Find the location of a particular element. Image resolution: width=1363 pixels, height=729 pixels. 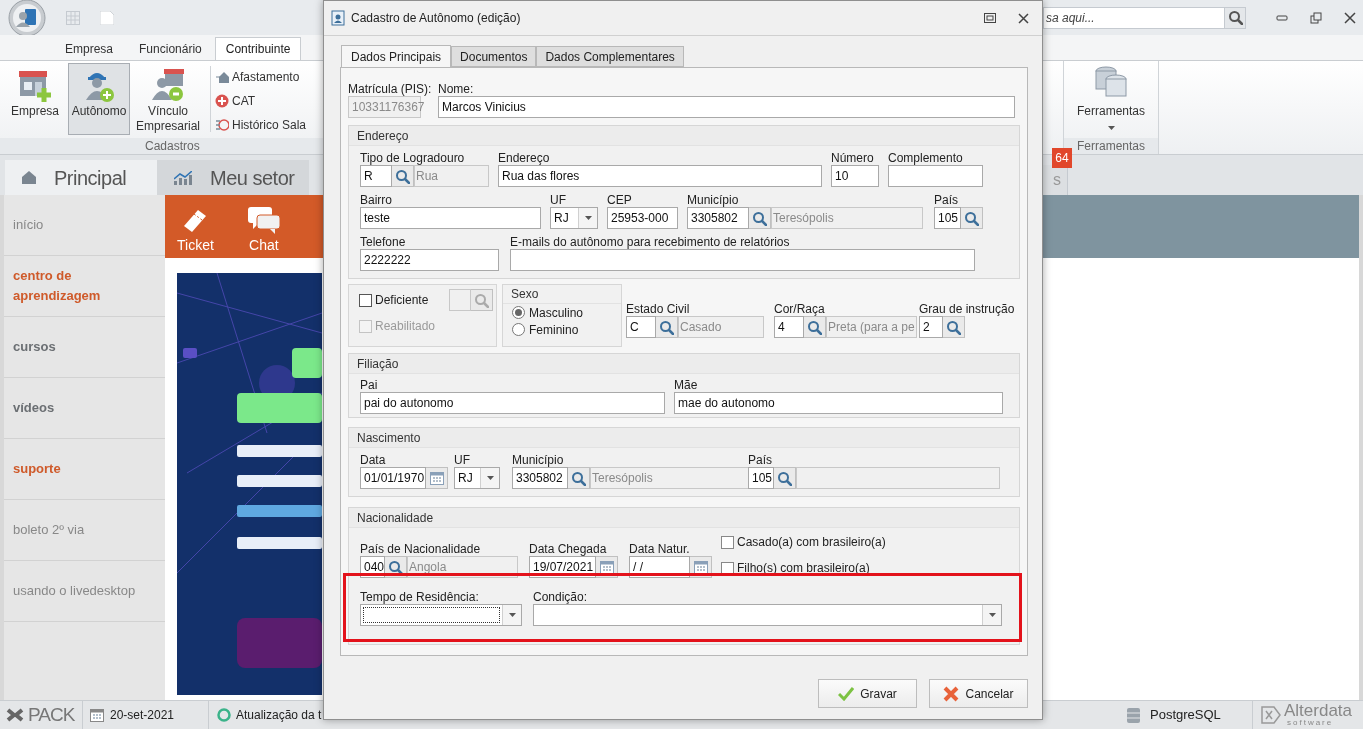

input-field: 10 is located at coordinates (855, 176).